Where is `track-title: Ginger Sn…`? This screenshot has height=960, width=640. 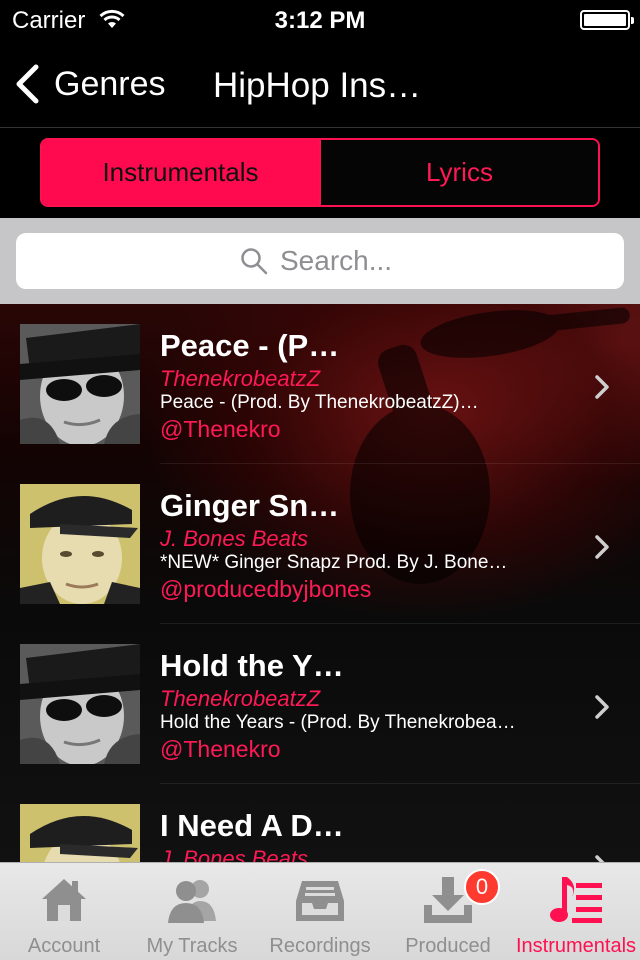
track-title: Ginger Sn… is located at coordinates (250, 505).